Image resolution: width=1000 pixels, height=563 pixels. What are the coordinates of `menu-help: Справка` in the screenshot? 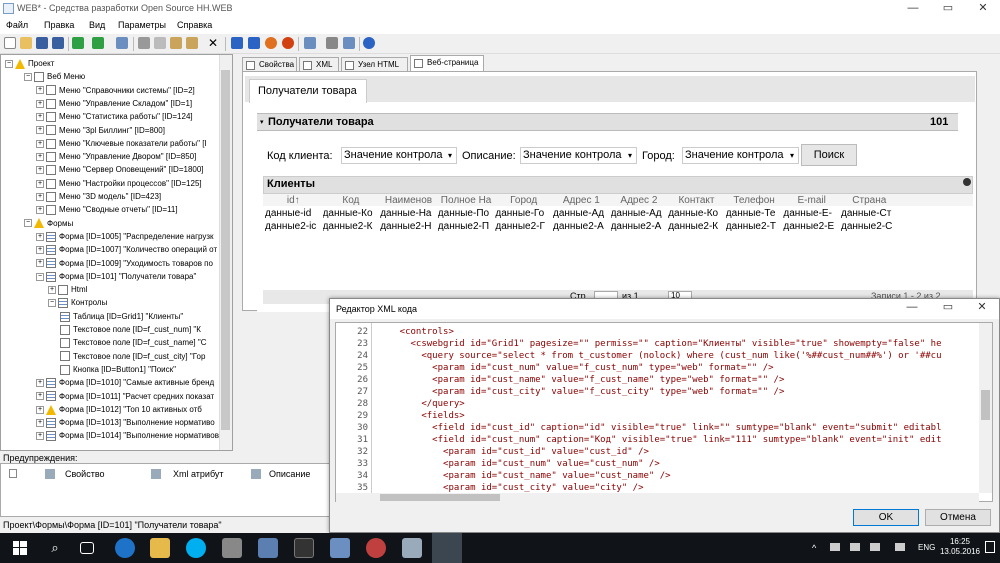 It's located at (194, 25).